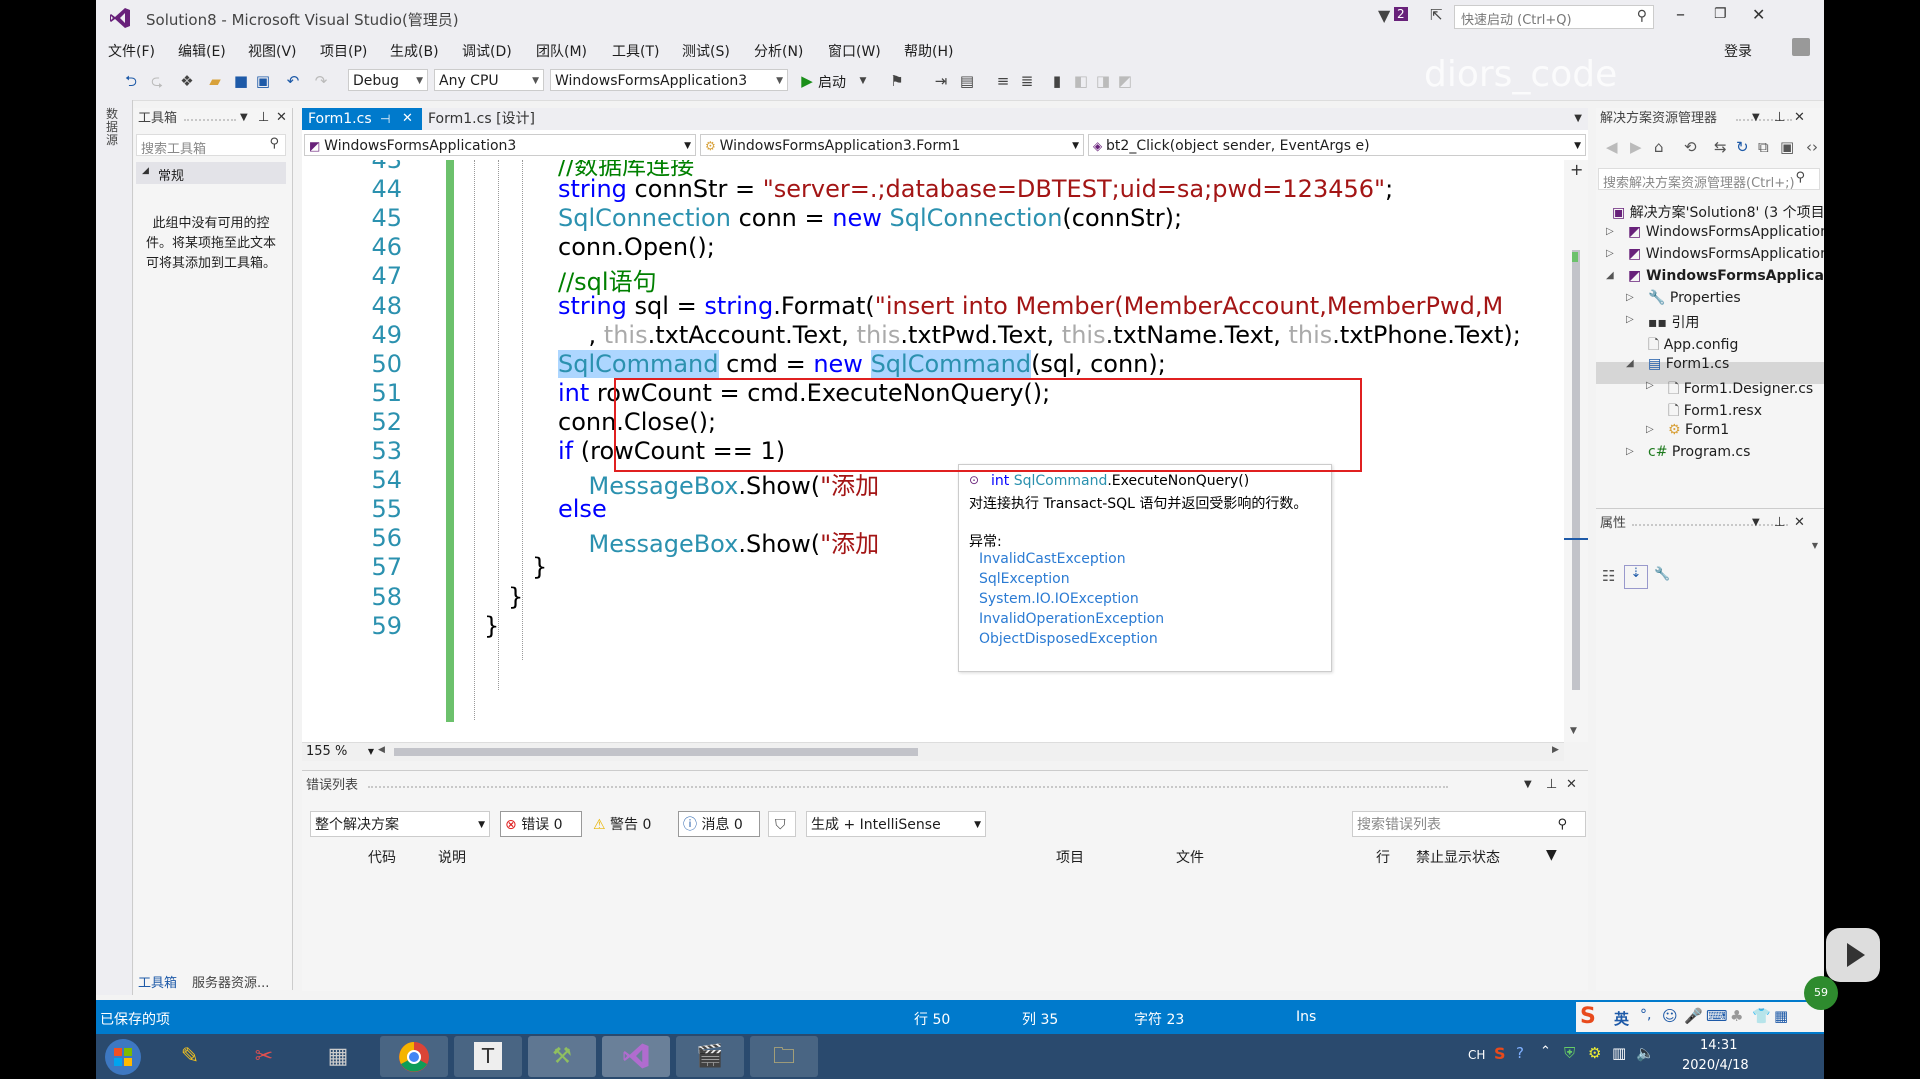 This screenshot has height=1079, width=1920. What do you see at coordinates (1520, 1053) in the screenshot?
I see `tray-help-icon: ?` at bounding box center [1520, 1053].